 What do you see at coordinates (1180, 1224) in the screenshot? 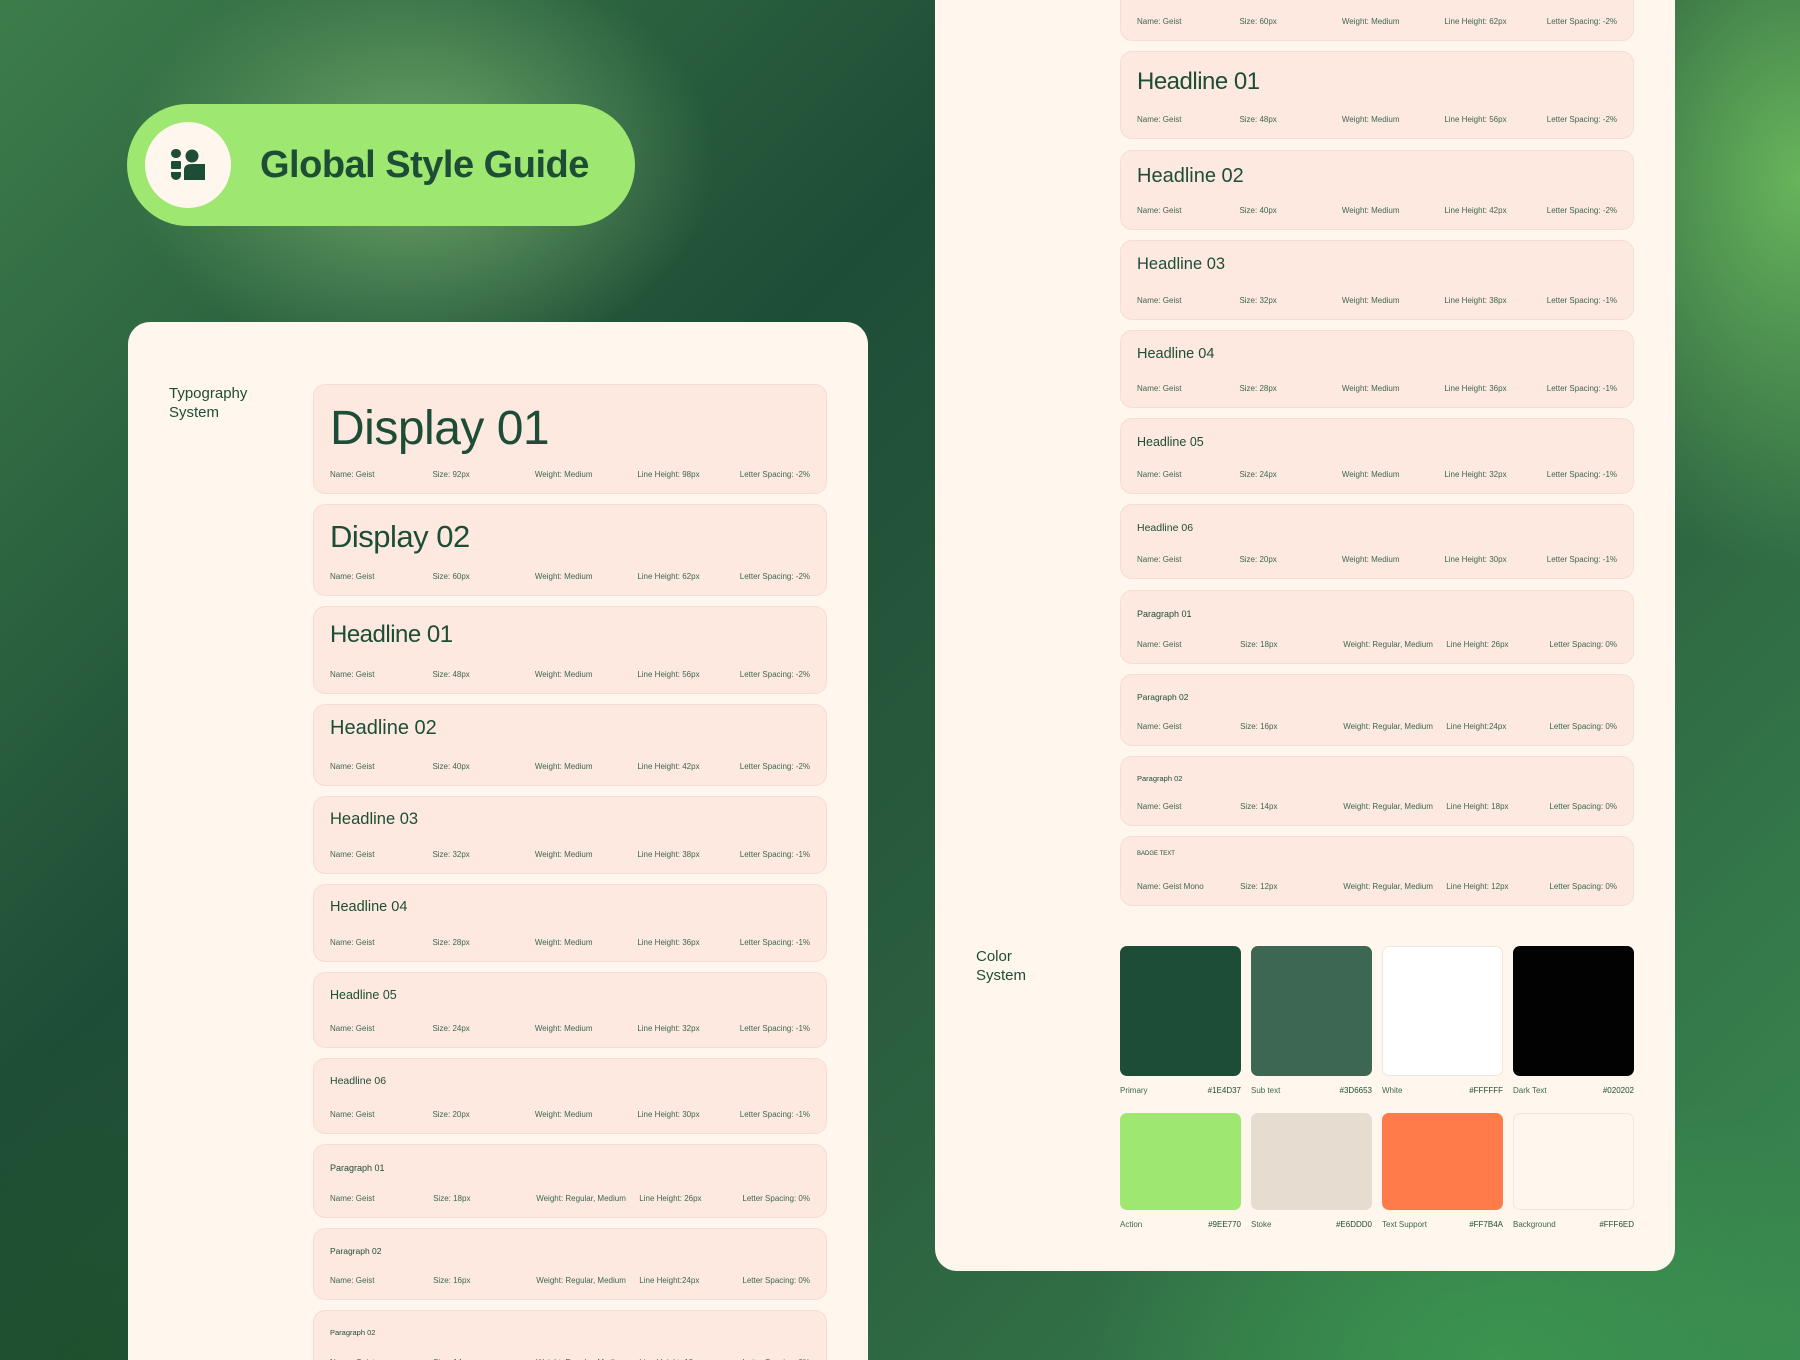
I see `color-swatch-label: Action #9EE770` at bounding box center [1180, 1224].